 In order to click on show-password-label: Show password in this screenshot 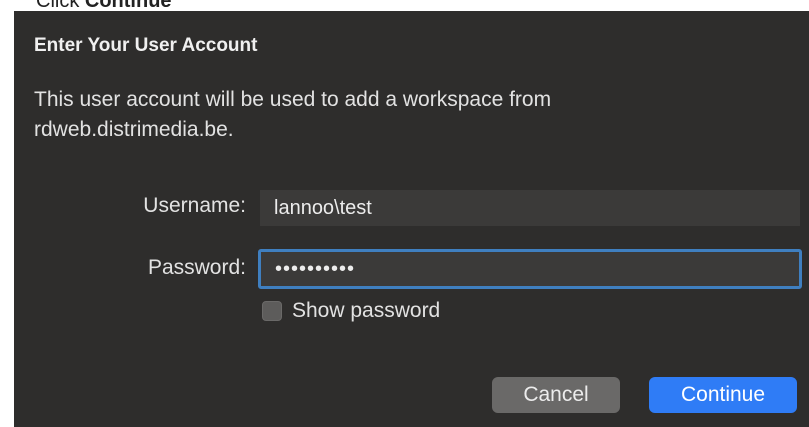, I will do `click(366, 311)`.